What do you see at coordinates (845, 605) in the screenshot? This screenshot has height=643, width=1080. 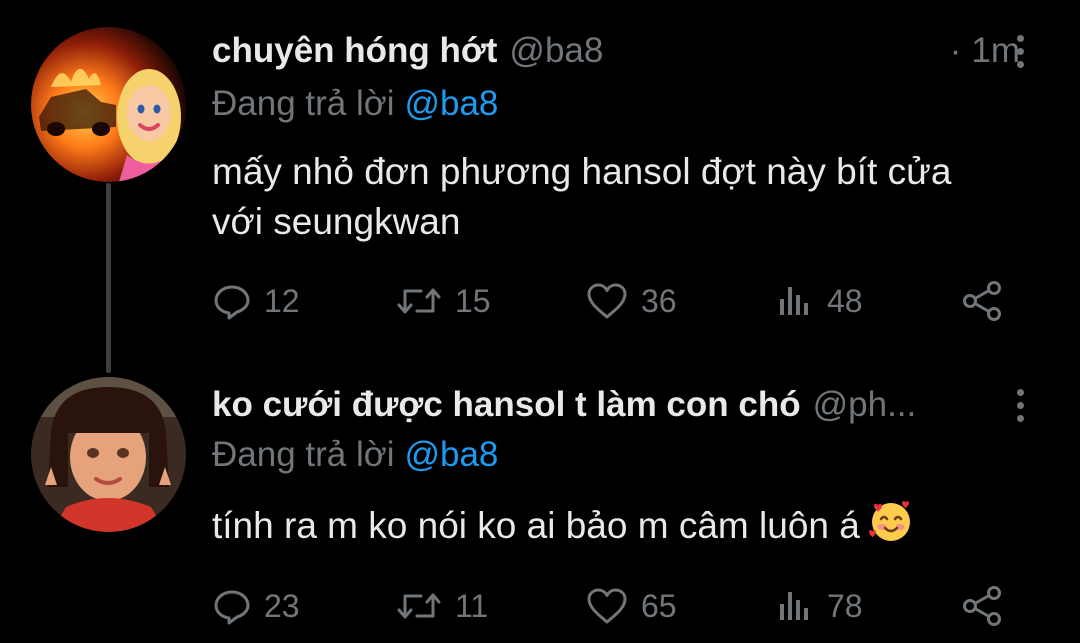 I see `views-count: 78` at bounding box center [845, 605].